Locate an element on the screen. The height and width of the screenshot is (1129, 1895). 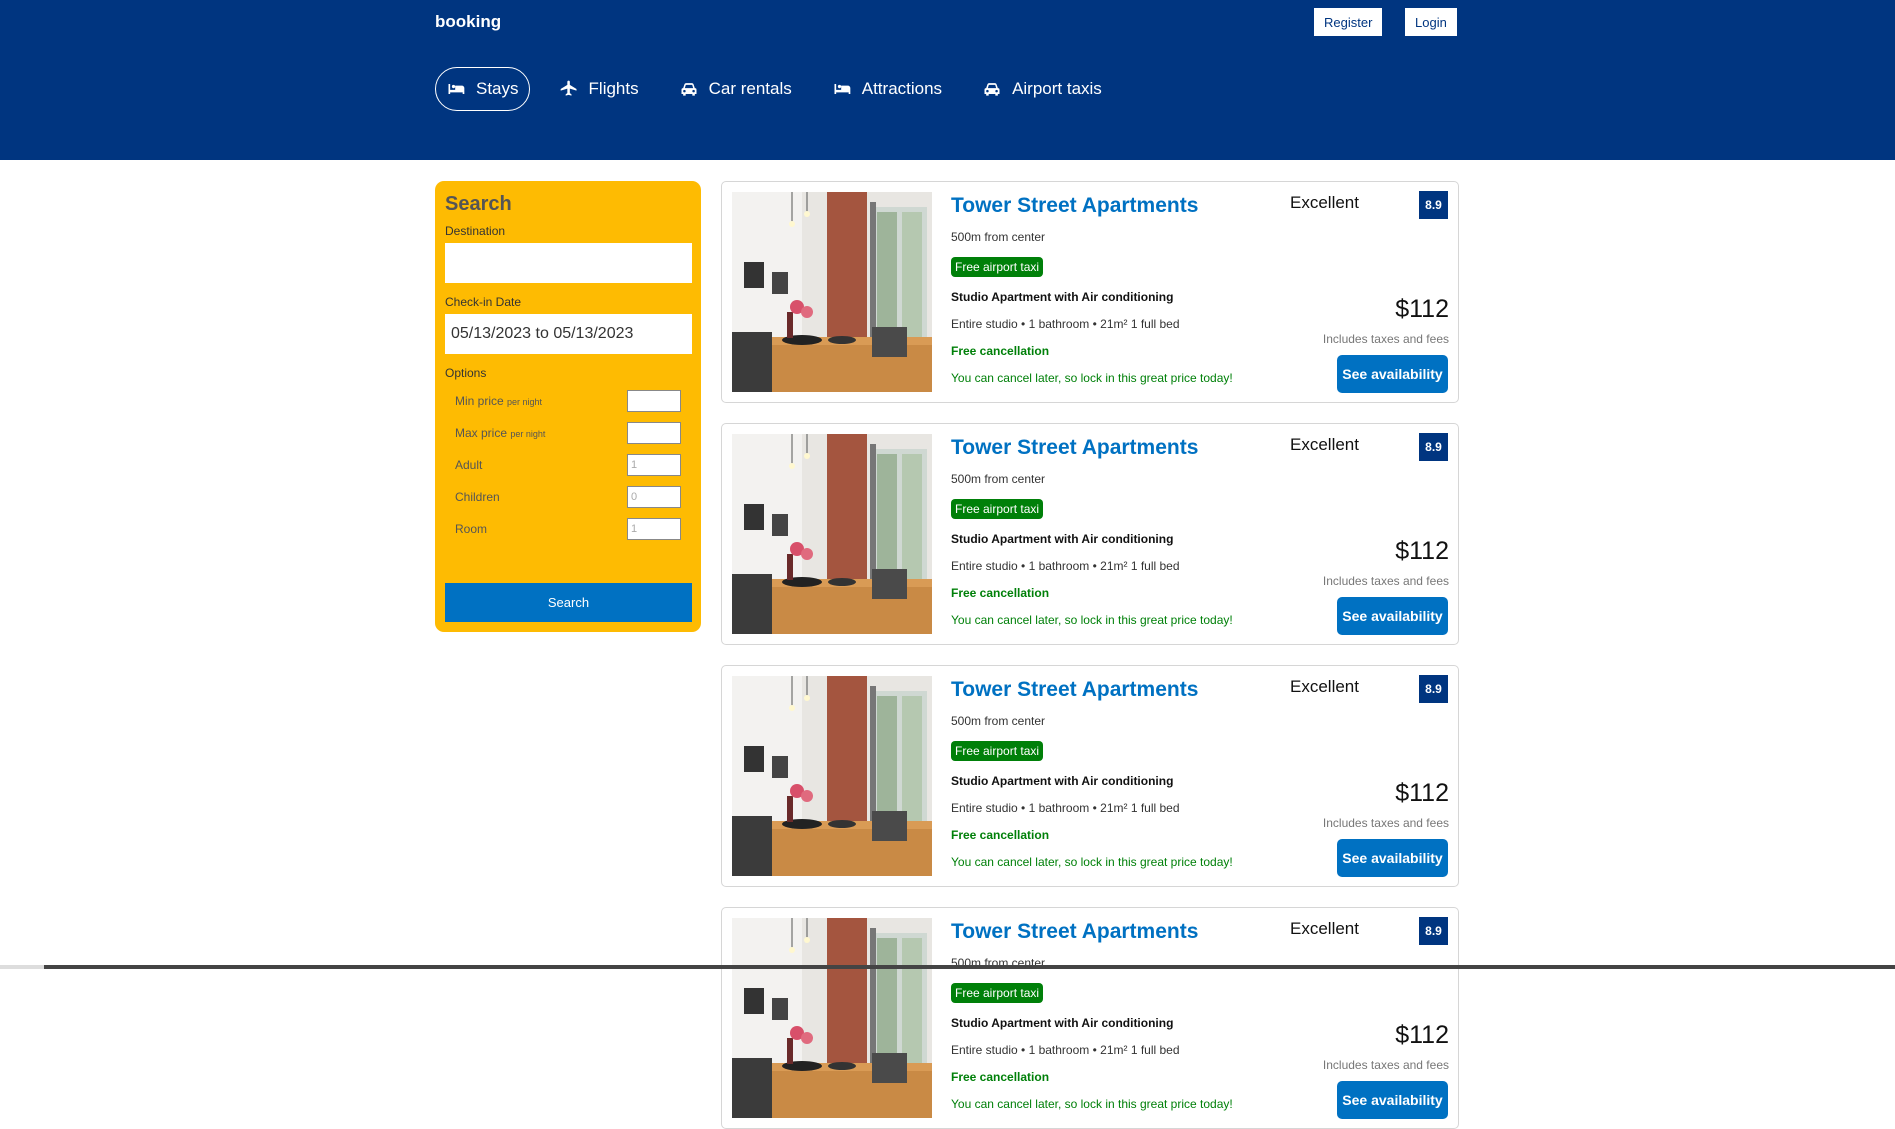
checkin-label: Check-in Date is located at coordinates (483, 302).